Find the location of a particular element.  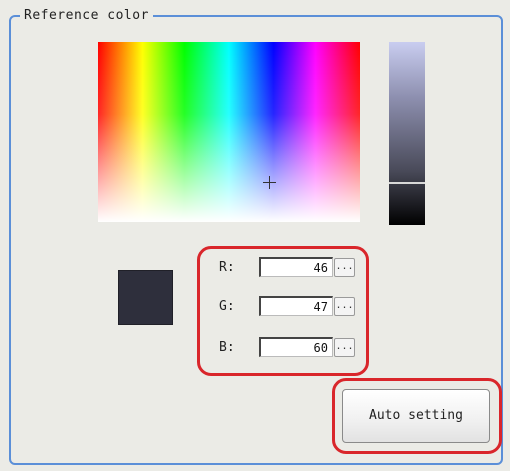

b-label: B: is located at coordinates (227, 347).